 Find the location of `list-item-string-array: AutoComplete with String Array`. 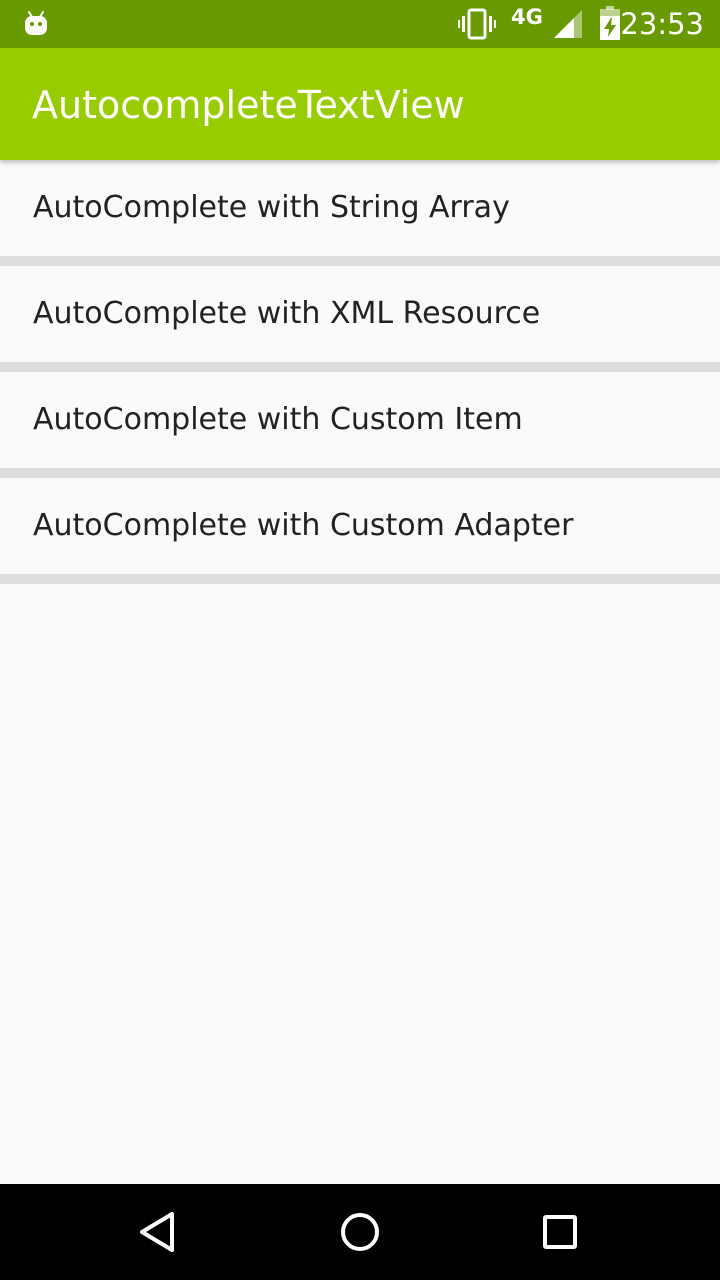

list-item-string-array: AutoComplete with String Array is located at coordinates (360, 208).